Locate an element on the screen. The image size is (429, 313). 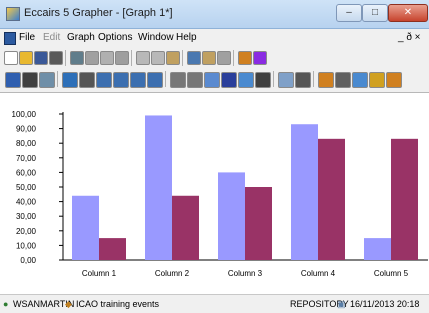
repository-icon: ▣ is located at coordinates (341, 304).